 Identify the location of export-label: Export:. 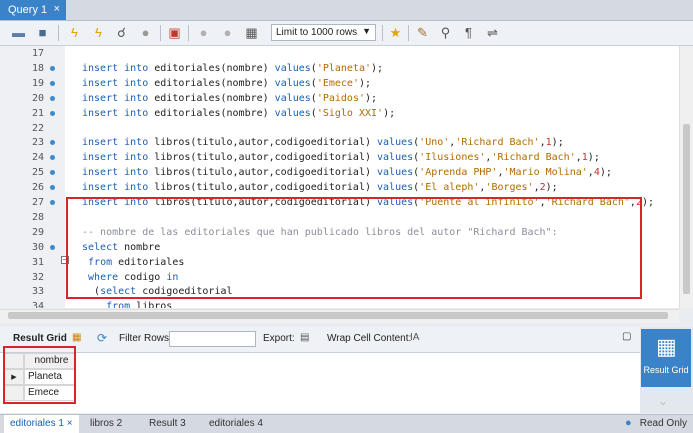
(279, 338).